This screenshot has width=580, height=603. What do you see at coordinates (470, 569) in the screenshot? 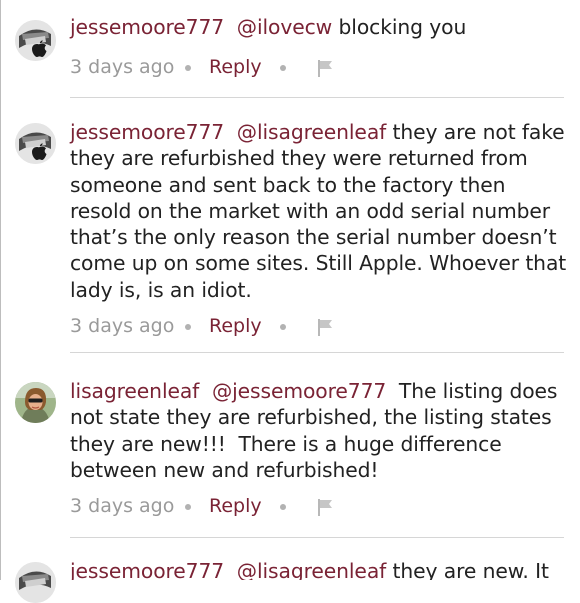
I see `comment-message: they are new. It` at bounding box center [470, 569].